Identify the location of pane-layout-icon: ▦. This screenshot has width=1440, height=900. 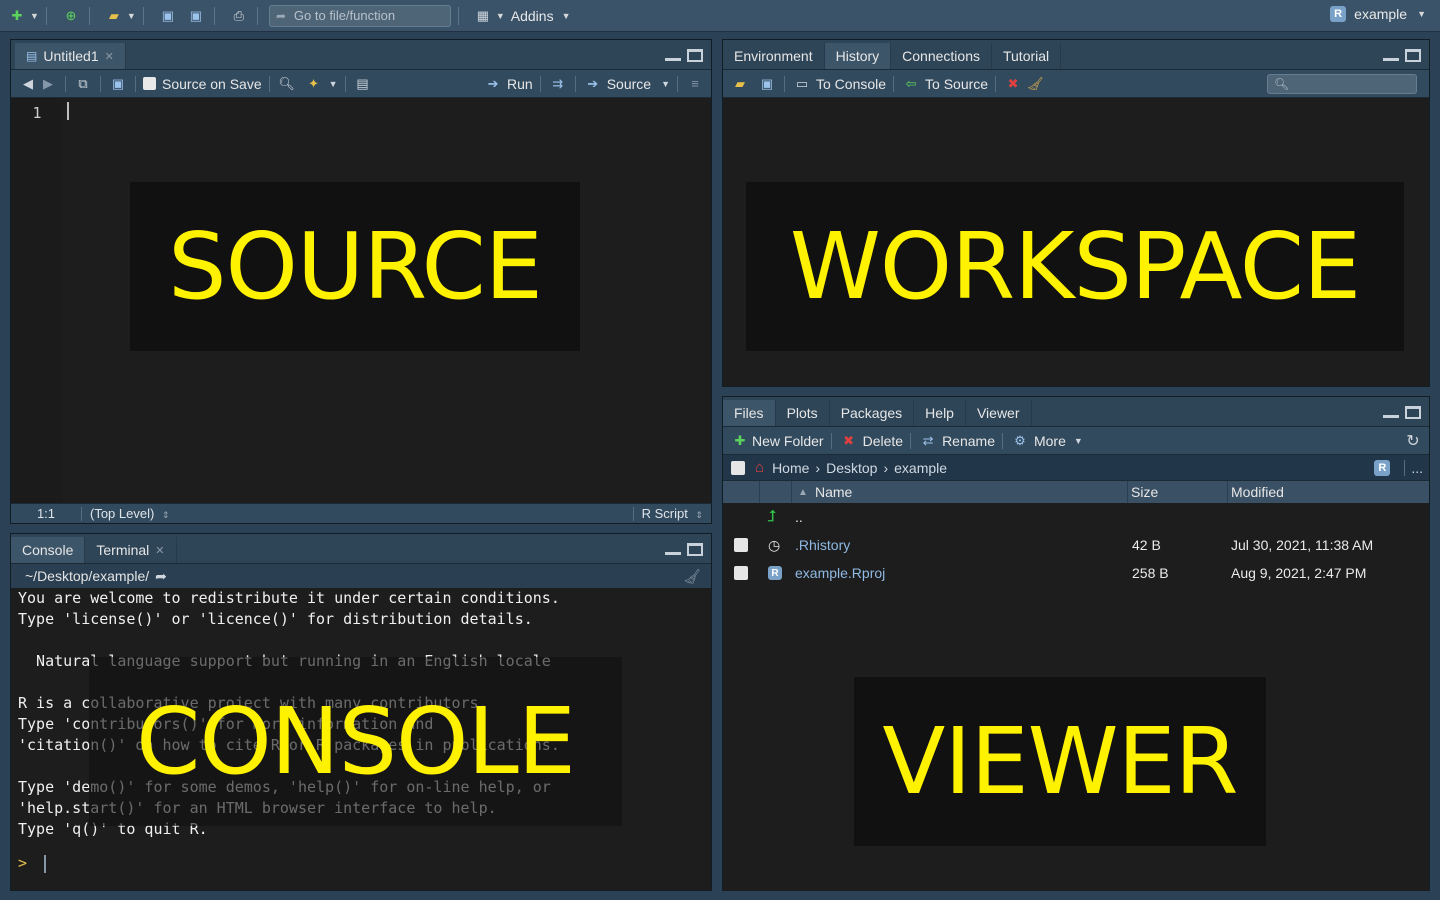
(483, 16).